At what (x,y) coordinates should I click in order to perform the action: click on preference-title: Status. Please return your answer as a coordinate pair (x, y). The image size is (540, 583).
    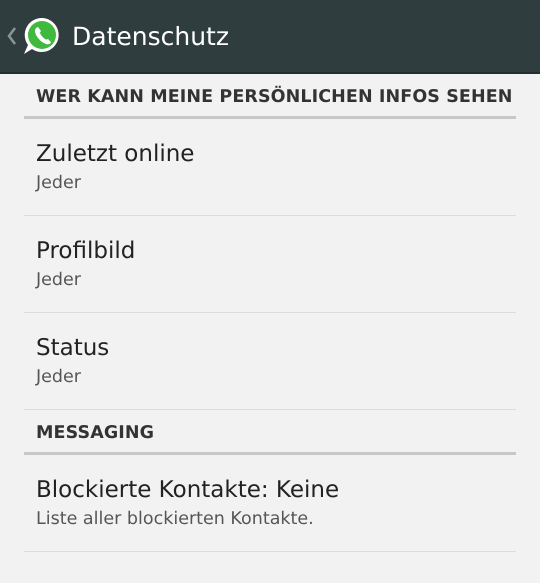
    Looking at the image, I should click on (73, 348).